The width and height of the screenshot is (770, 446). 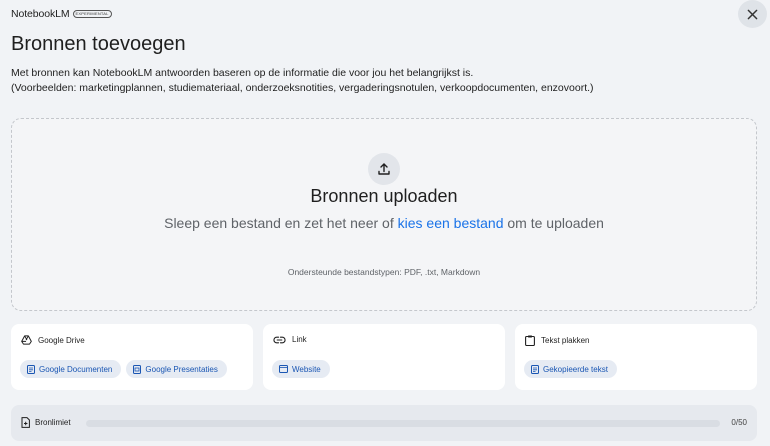 I want to click on clipboard-icon, so click(x=530, y=340).